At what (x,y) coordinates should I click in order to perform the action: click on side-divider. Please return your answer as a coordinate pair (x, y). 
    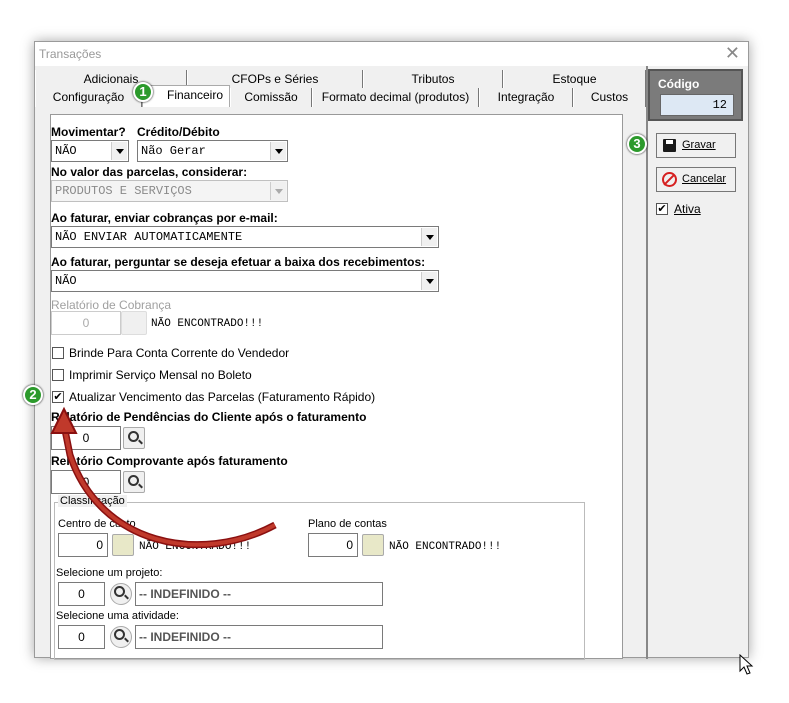
    Looking at the image, I should click on (647, 362).